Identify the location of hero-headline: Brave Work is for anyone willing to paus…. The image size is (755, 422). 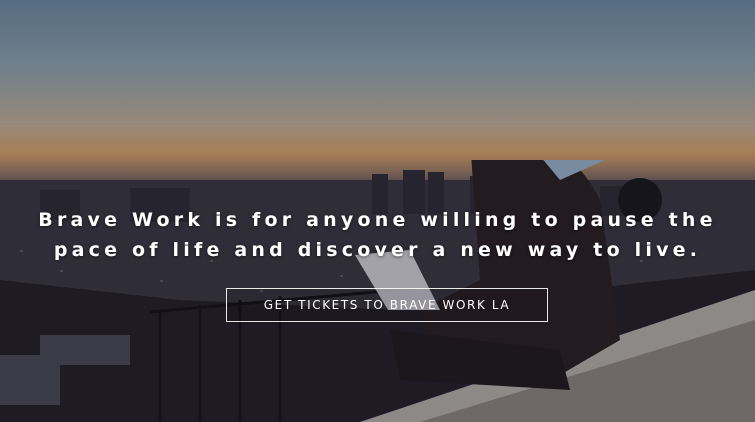
(377, 235).